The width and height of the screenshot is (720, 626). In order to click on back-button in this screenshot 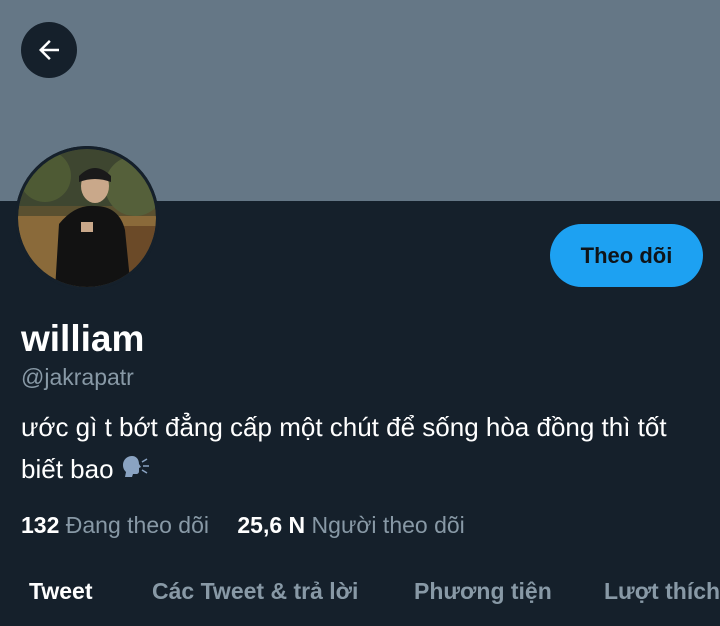, I will do `click(49, 50)`.